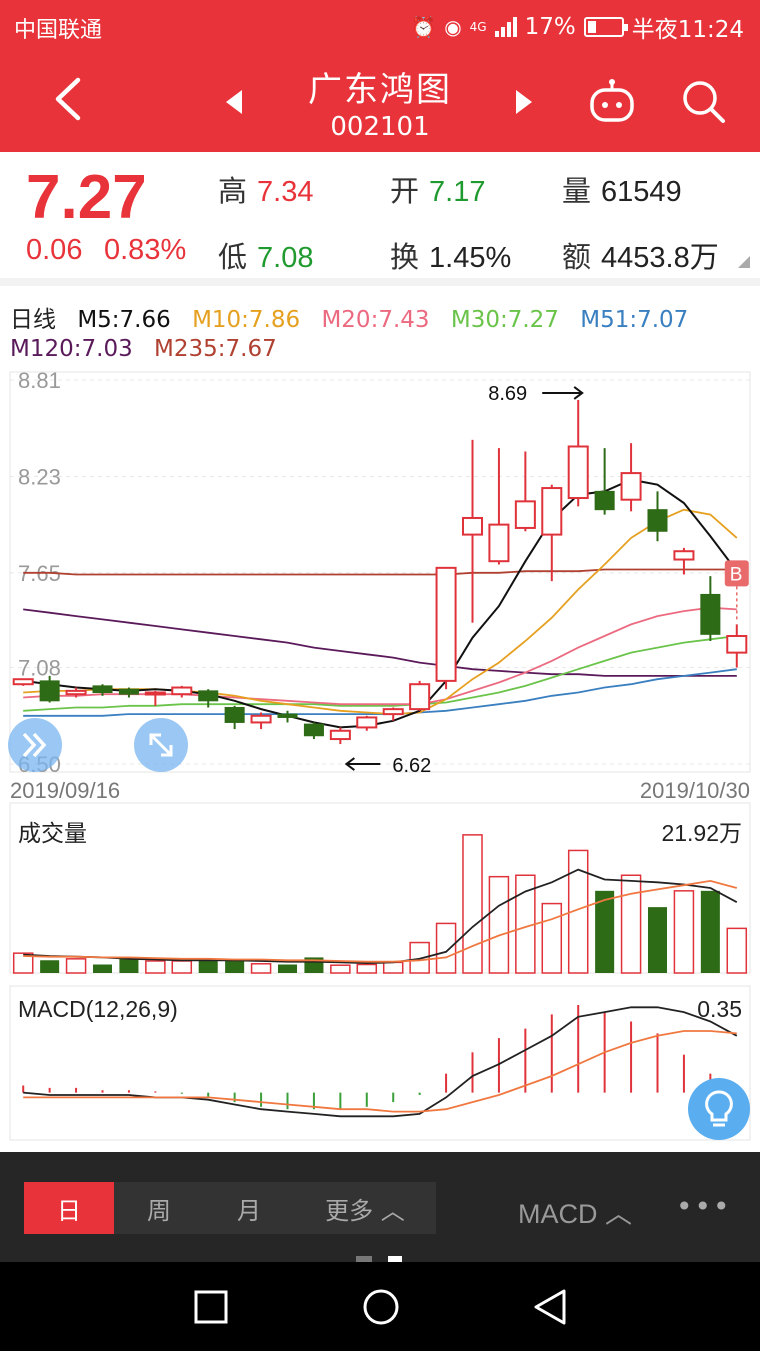 The image size is (760, 1351). What do you see at coordinates (54, 250) in the screenshot?
I see `price-change: 0.06` at bounding box center [54, 250].